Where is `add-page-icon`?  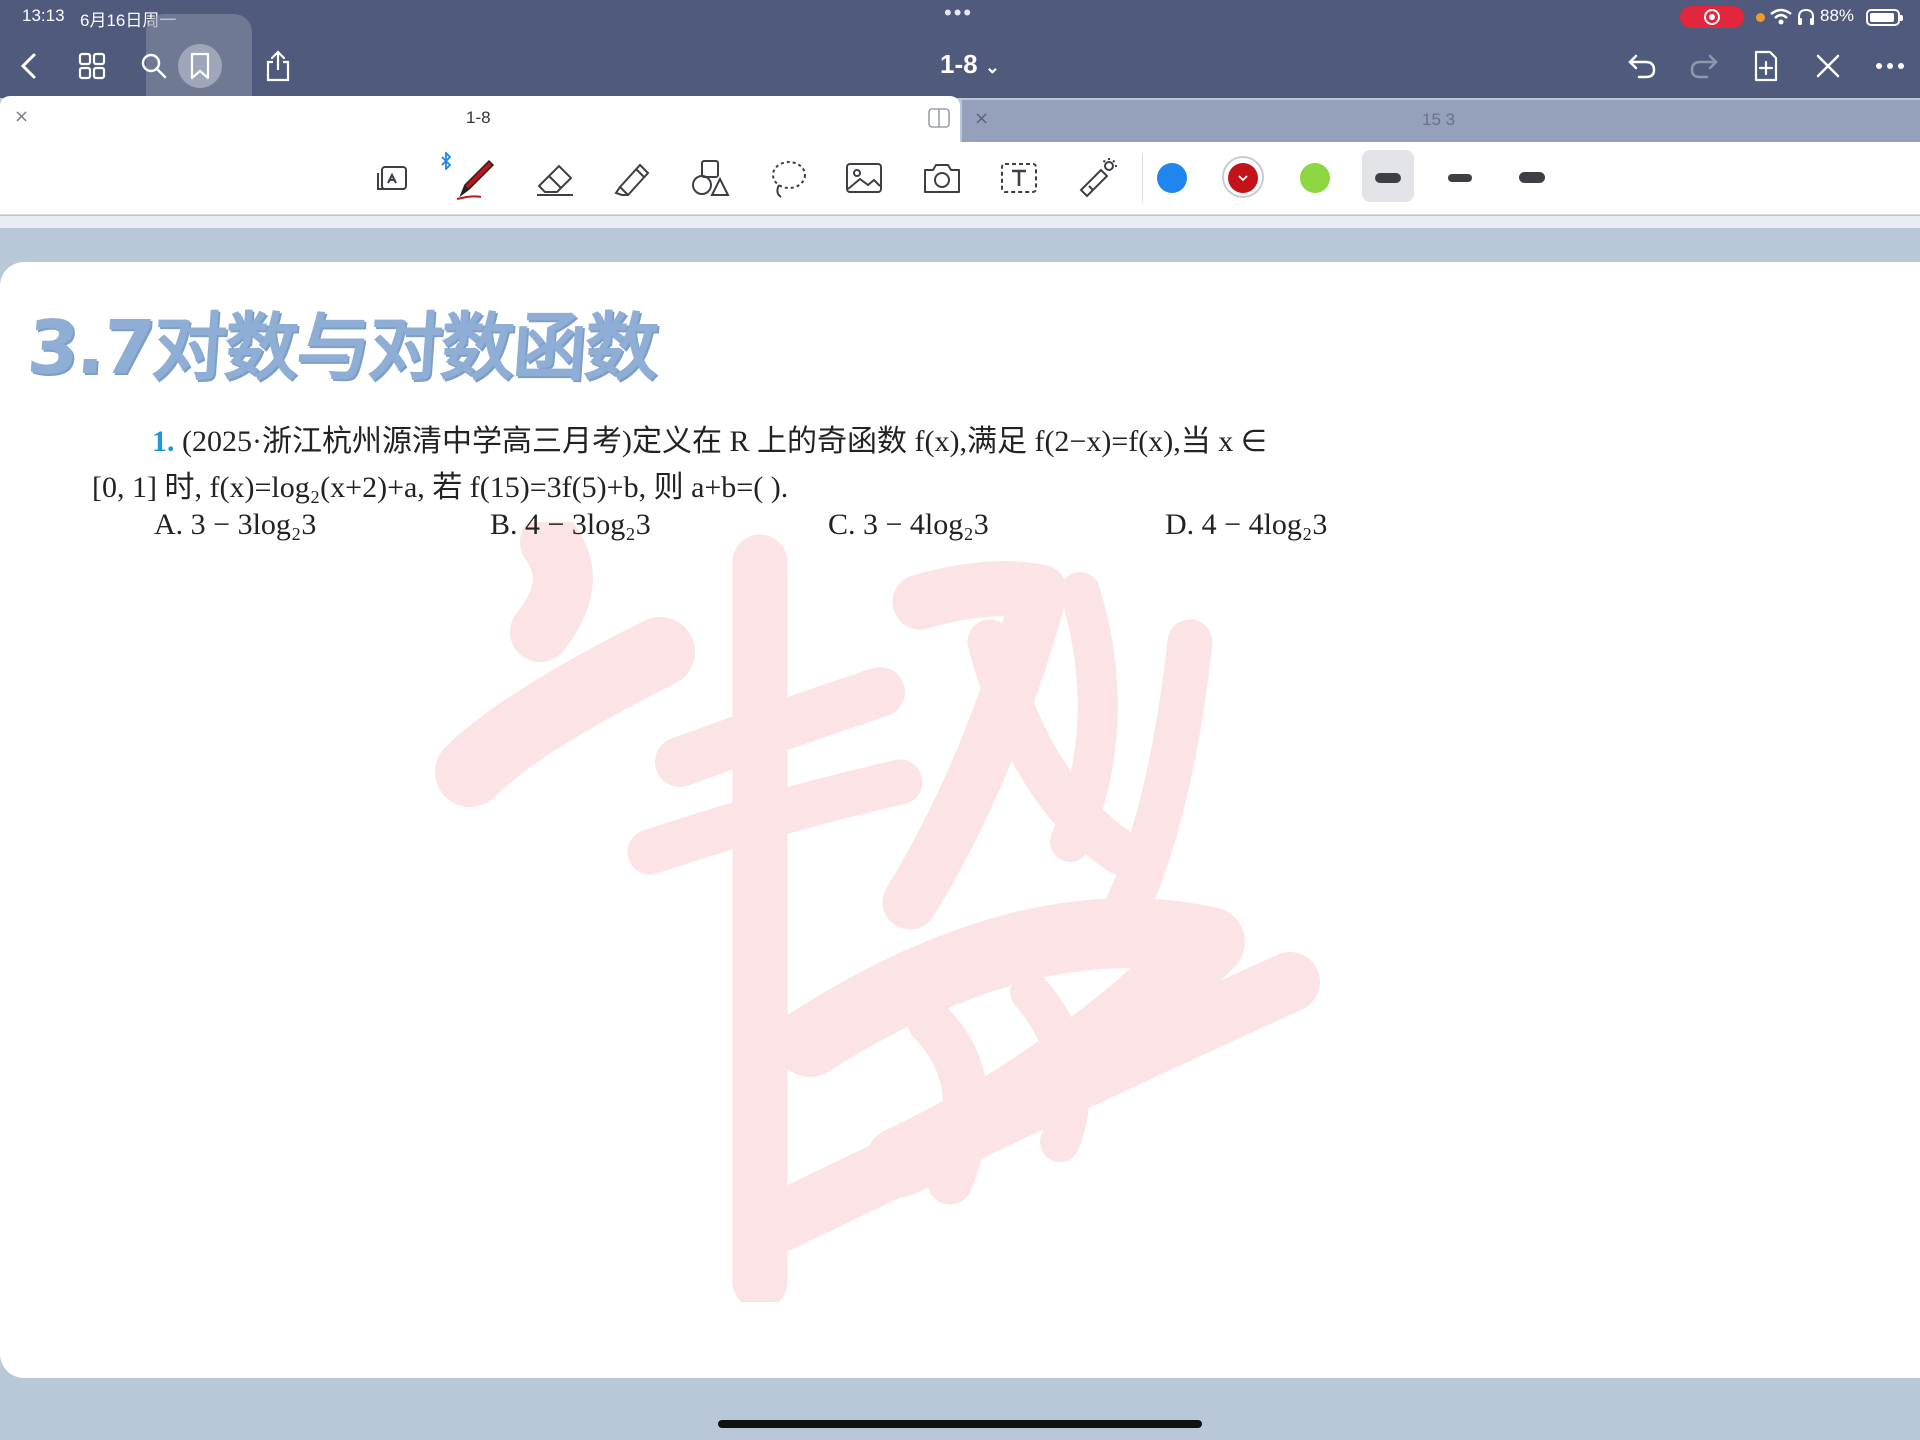
add-page-icon is located at coordinates (1766, 66).